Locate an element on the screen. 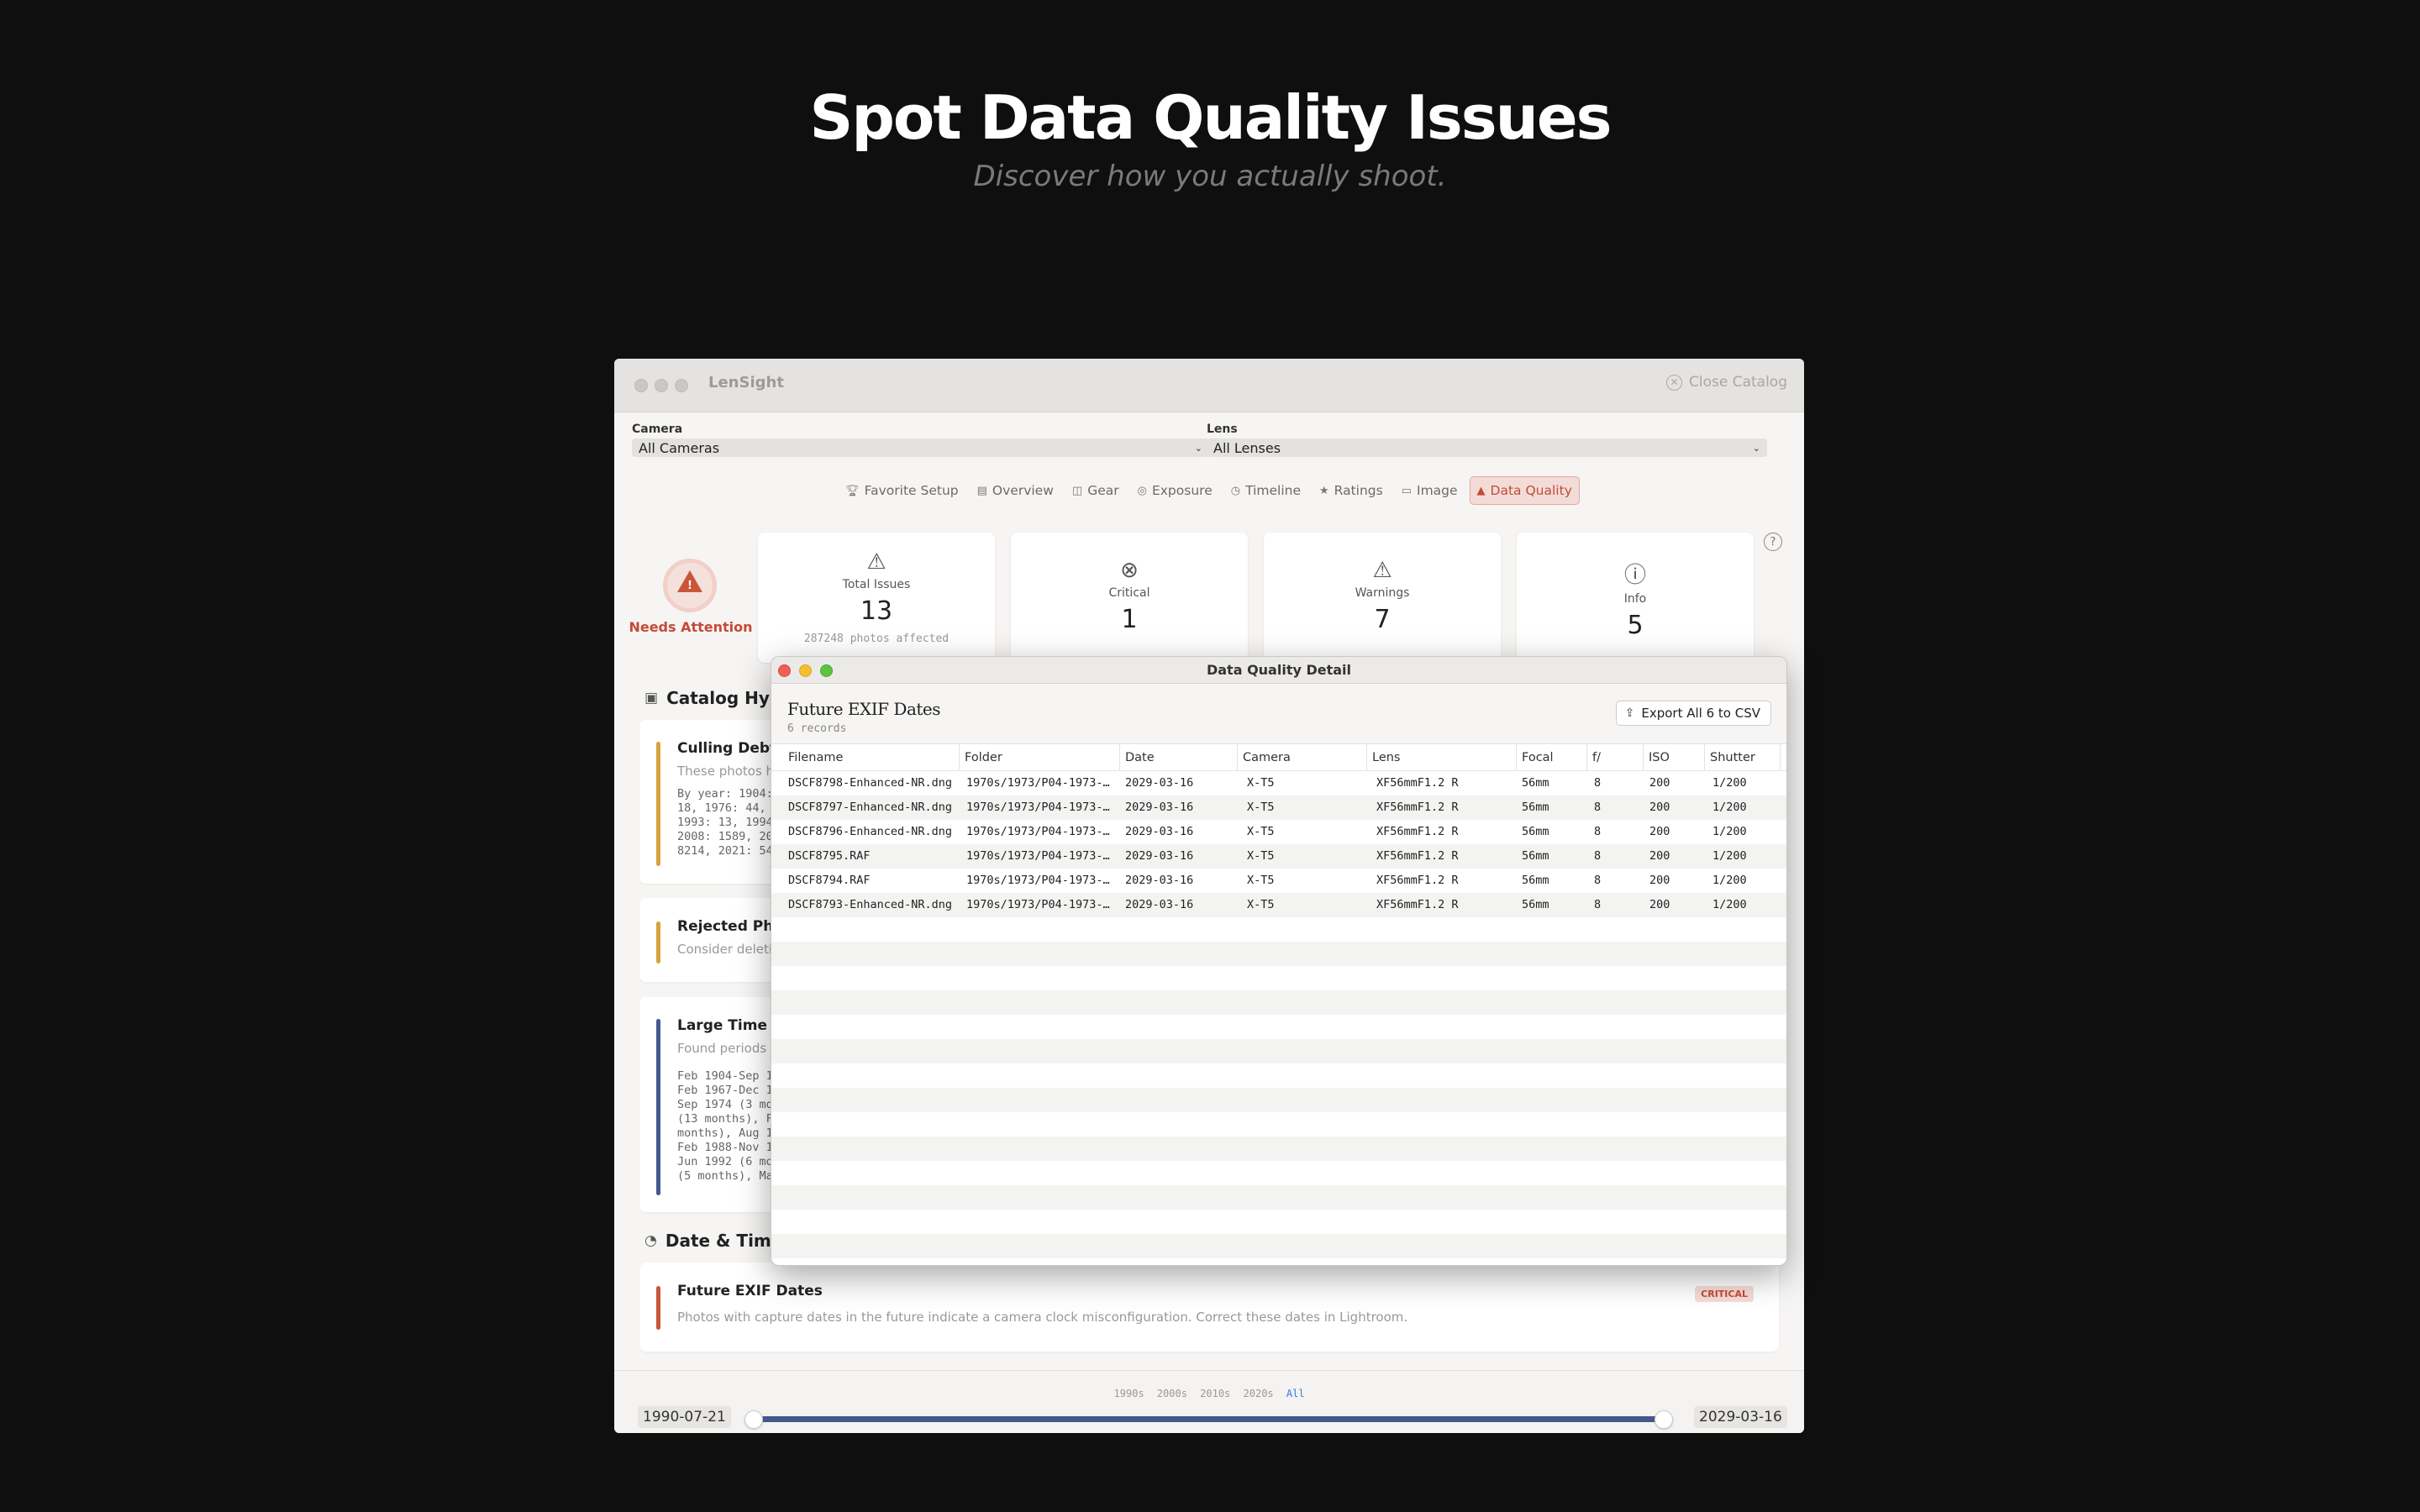 Image resolution: width=2420 pixels, height=1512 pixels. column-header-lens: Lens is located at coordinates (1442, 757).